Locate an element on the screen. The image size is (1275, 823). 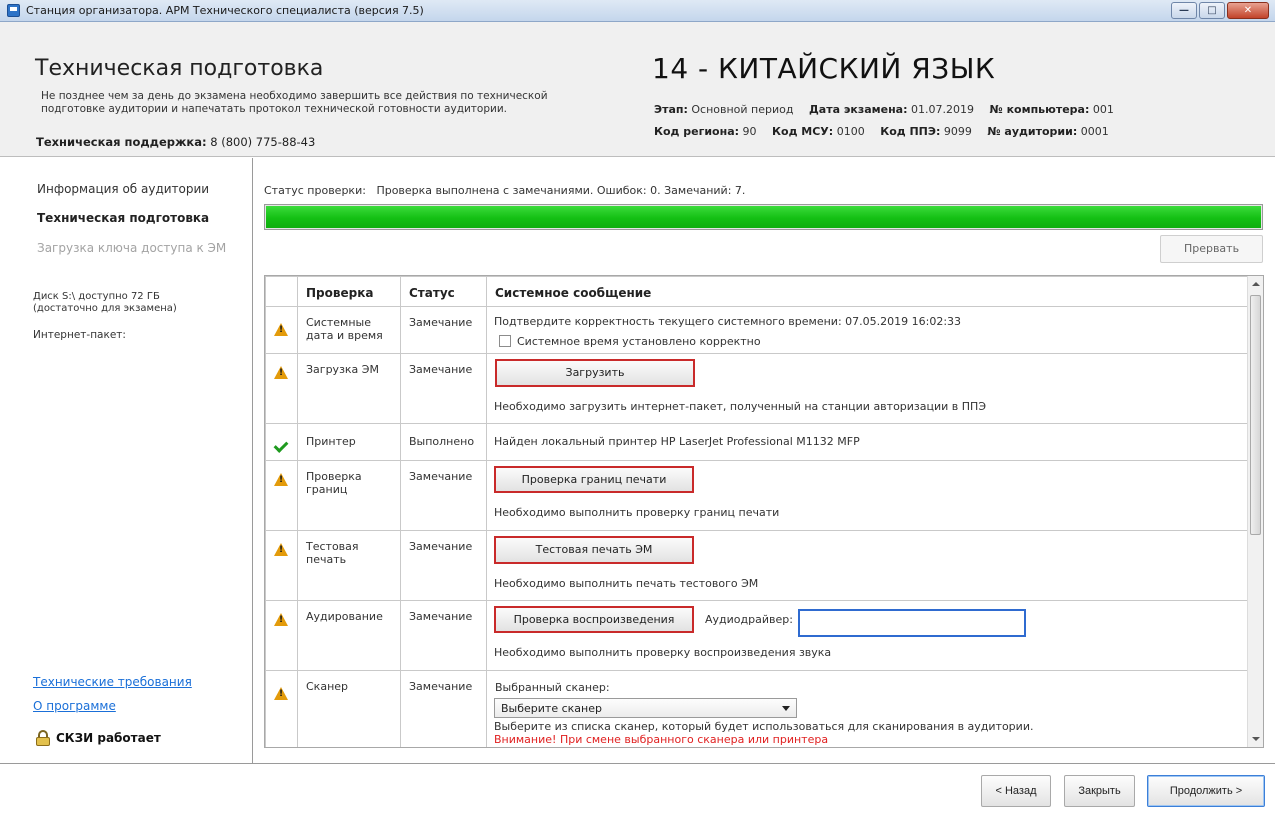
internet-package-label: Интернет-пакет: is located at coordinates (79, 335).